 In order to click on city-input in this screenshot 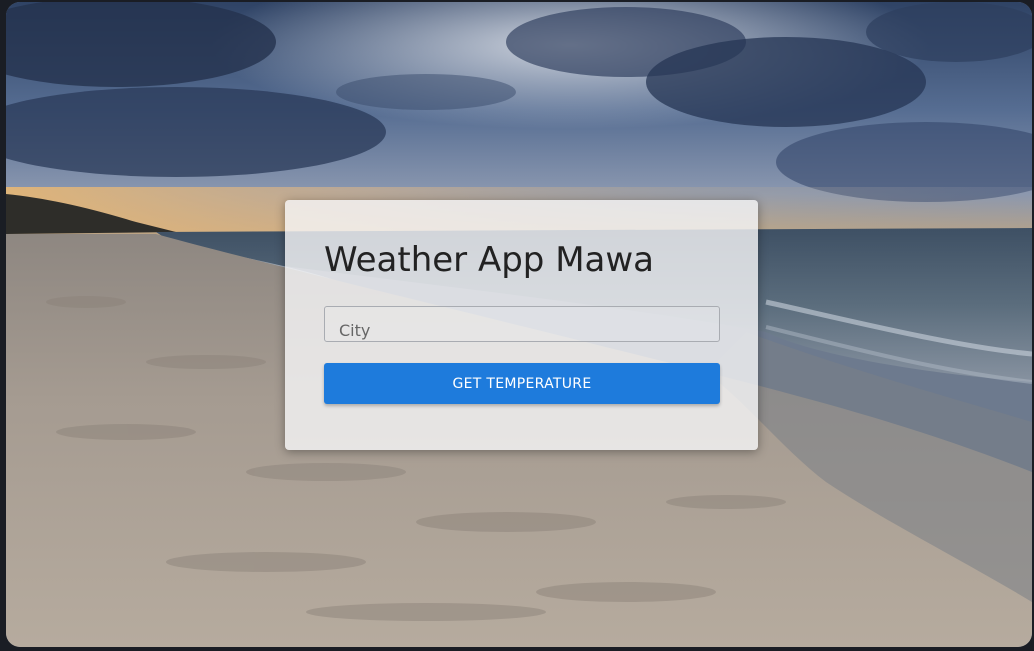, I will do `click(522, 324)`.